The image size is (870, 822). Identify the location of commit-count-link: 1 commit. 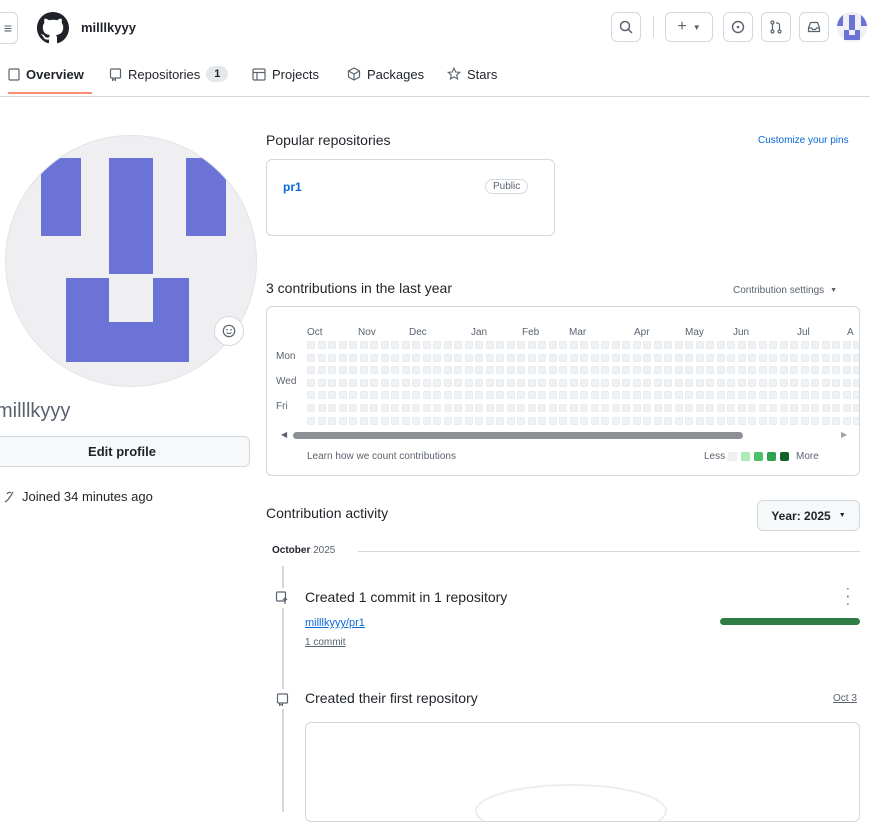
(325, 642).